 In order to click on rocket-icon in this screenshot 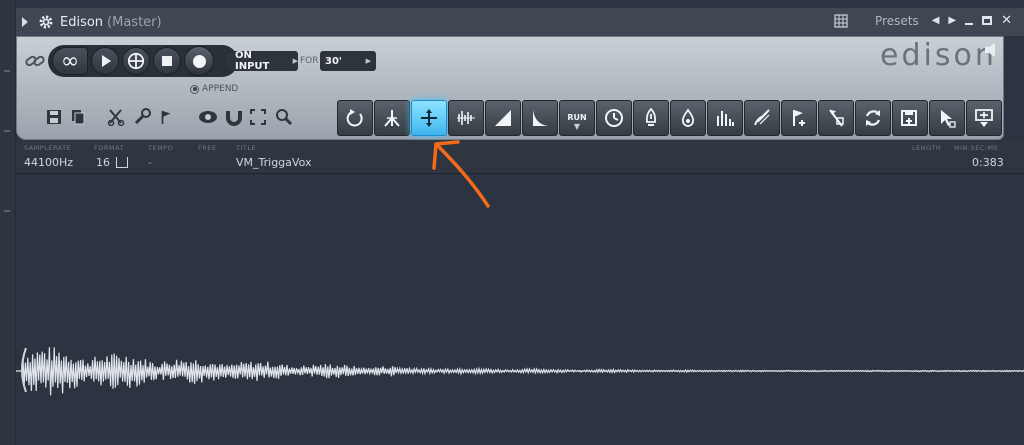, I will do `click(651, 117)`.